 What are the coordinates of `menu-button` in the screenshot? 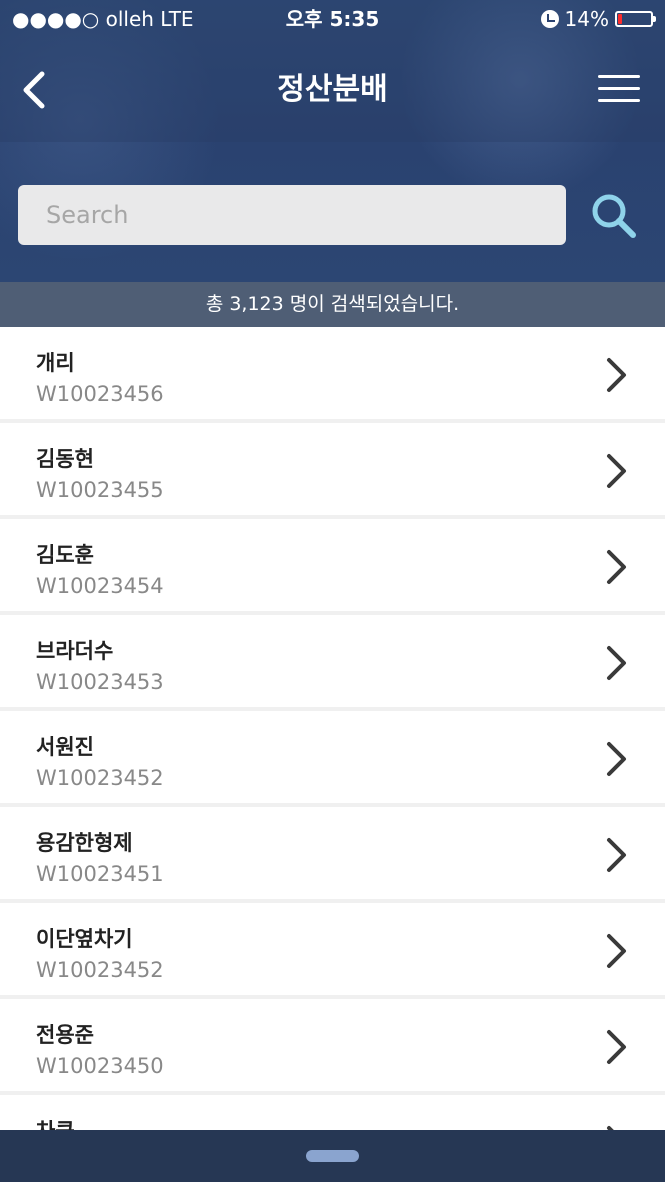 It's located at (619, 90).